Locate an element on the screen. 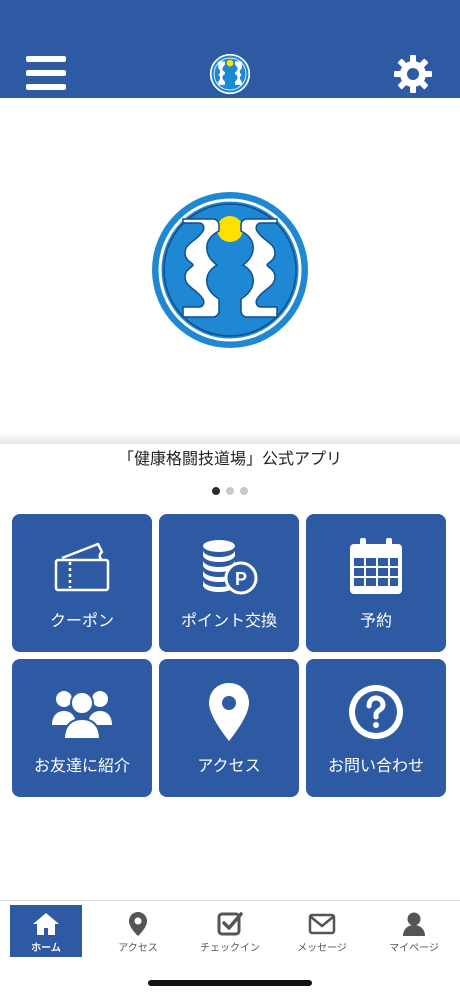 Image resolution: width=460 pixels, height=996 pixels. bottom-tab-bar: ホーム アクセス チェックイン メッセージ マイページ is located at coordinates (230, 931).